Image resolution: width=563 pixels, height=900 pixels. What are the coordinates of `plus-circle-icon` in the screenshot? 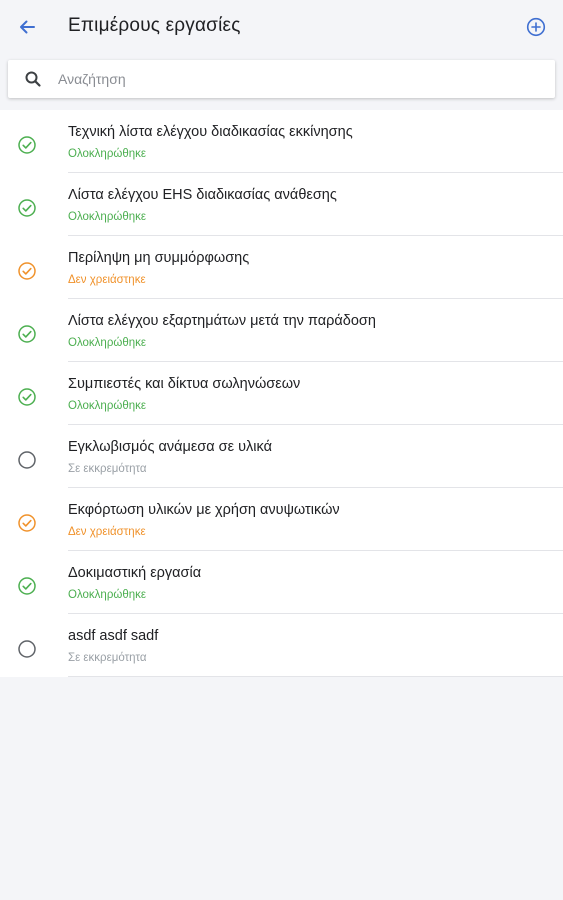 It's located at (536, 27).